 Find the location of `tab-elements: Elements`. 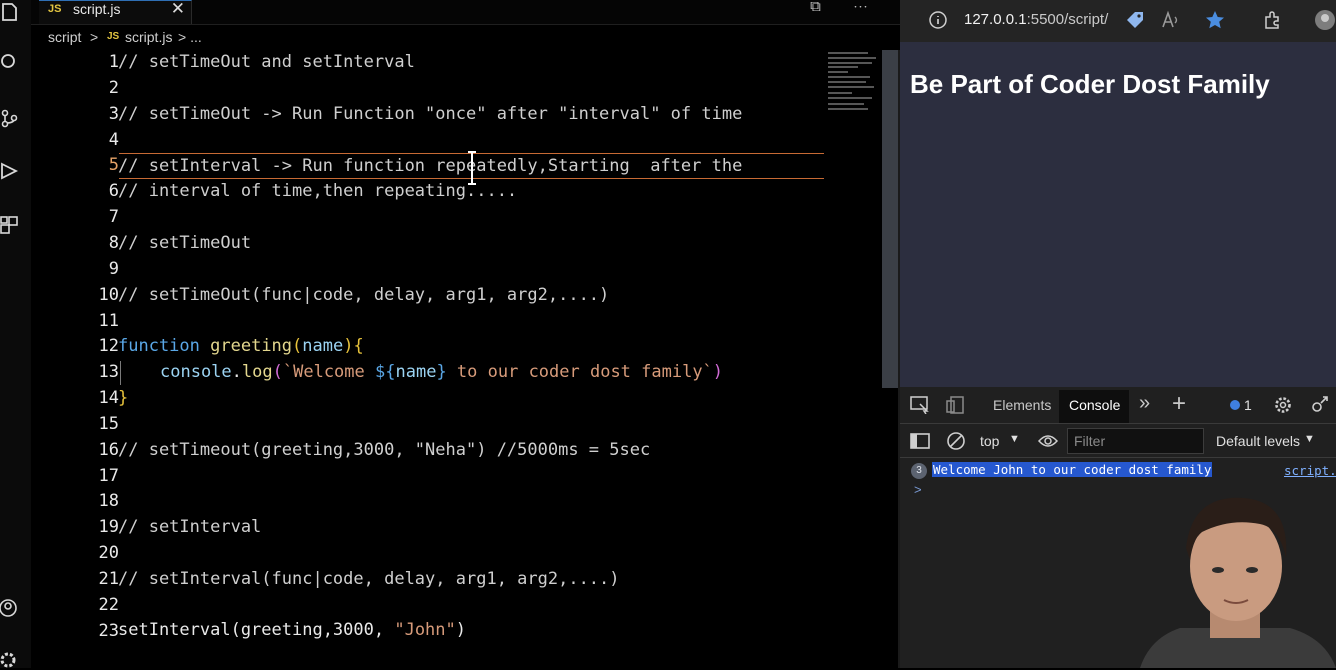

tab-elements: Elements is located at coordinates (1022, 405).